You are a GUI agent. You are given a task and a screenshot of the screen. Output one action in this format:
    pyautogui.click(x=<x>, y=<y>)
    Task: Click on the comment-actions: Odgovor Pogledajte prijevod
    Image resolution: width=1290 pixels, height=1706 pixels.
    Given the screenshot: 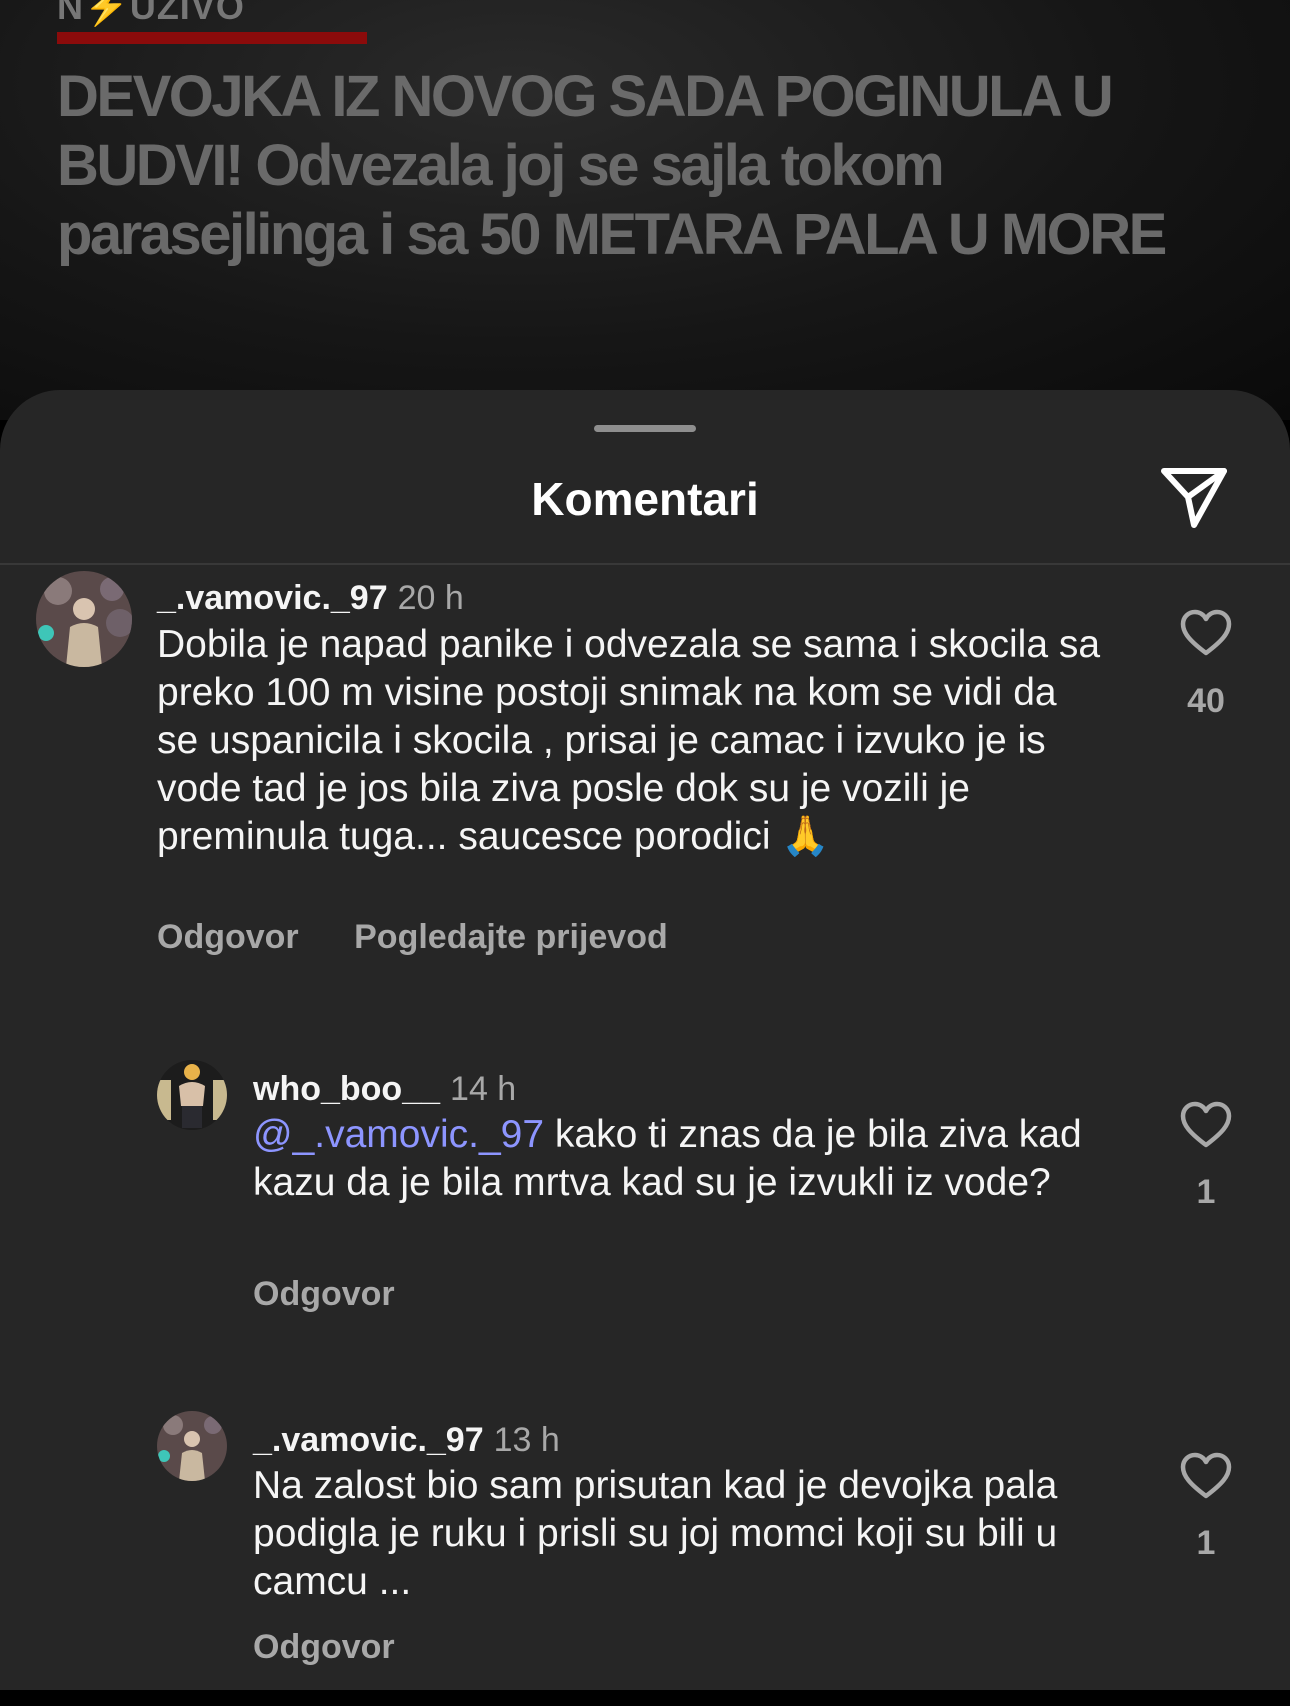 What is the action you would take?
    pyautogui.click(x=412, y=937)
    